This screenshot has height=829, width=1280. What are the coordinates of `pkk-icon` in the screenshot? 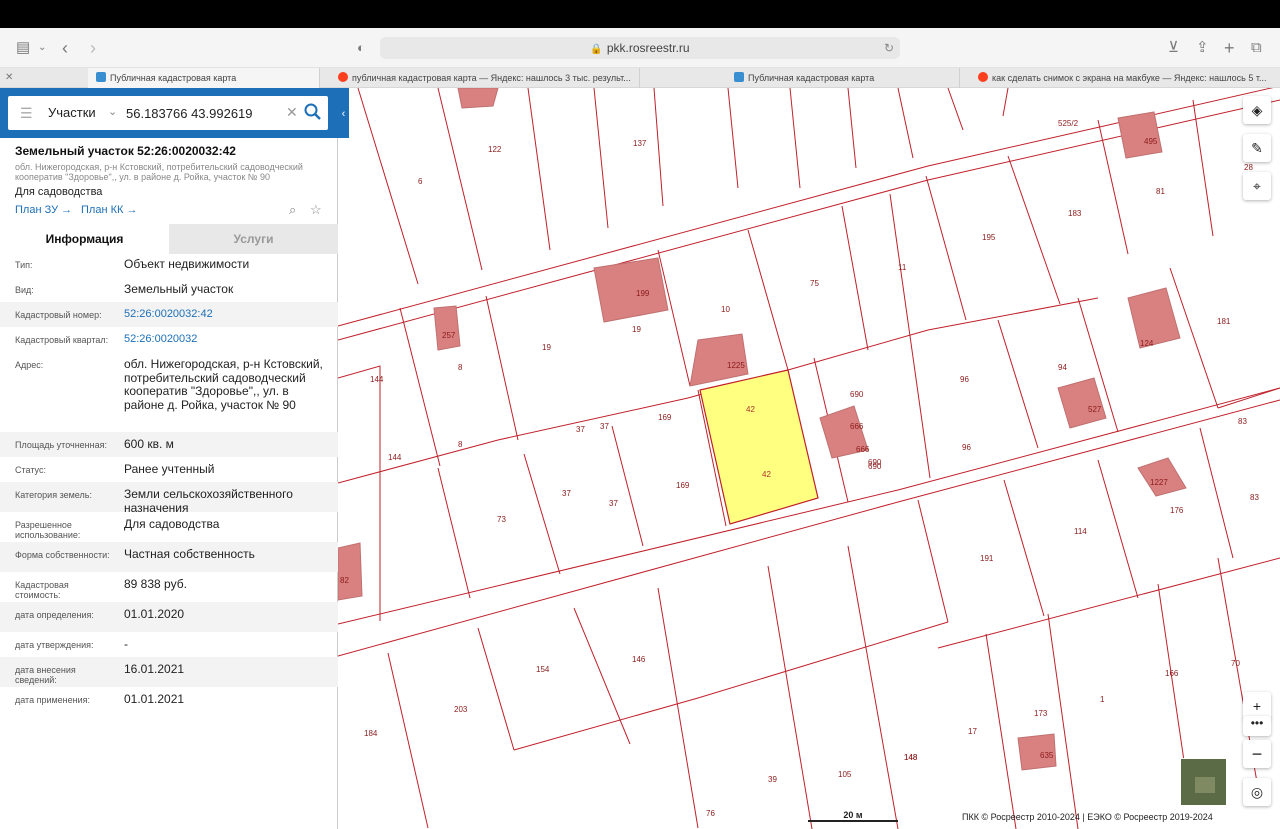 It's located at (101, 77).